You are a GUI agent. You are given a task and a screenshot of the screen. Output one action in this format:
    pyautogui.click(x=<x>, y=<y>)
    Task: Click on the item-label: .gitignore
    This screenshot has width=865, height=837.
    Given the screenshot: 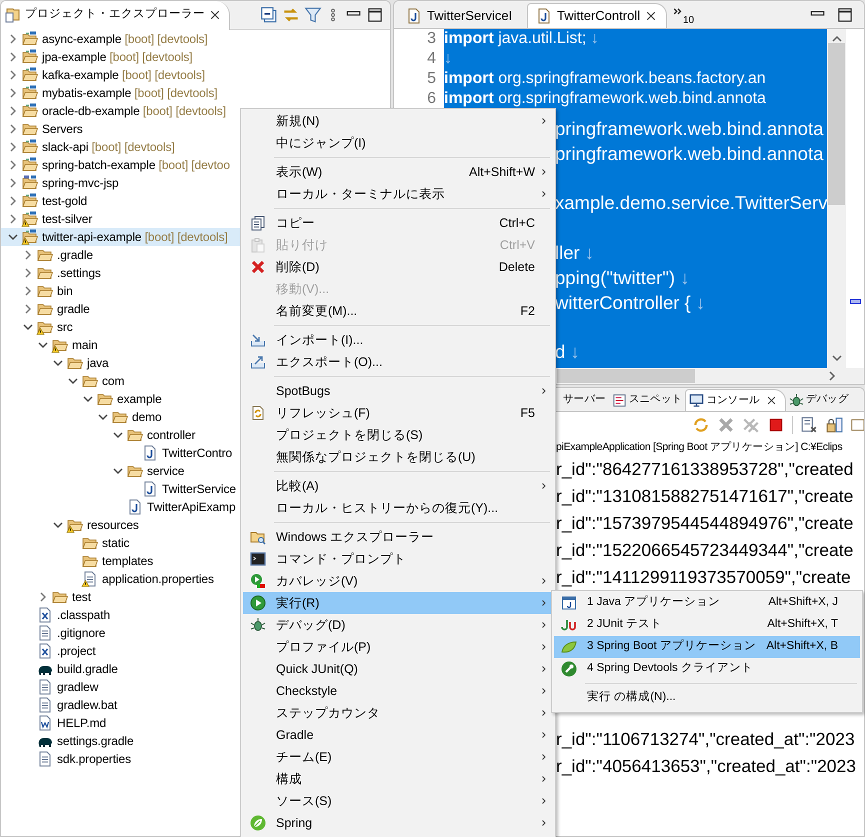 What is the action you would take?
    pyautogui.click(x=81, y=633)
    